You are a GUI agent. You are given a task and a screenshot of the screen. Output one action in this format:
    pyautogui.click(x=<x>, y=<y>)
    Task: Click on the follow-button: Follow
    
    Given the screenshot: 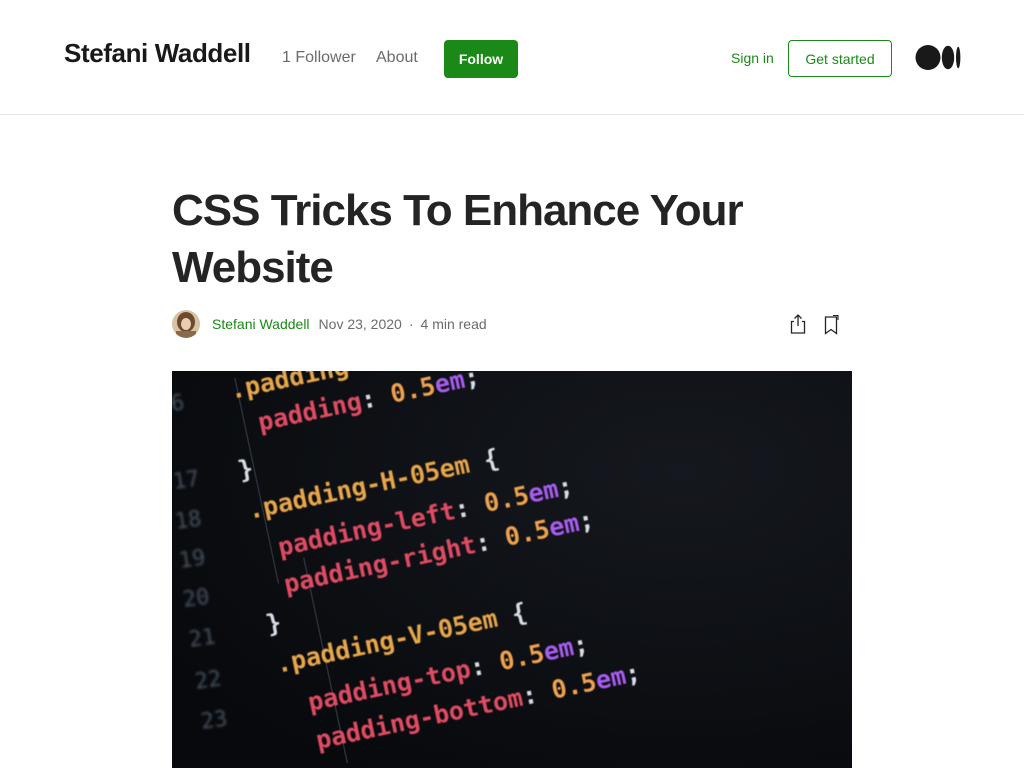 What is the action you would take?
    pyautogui.click(x=481, y=59)
    